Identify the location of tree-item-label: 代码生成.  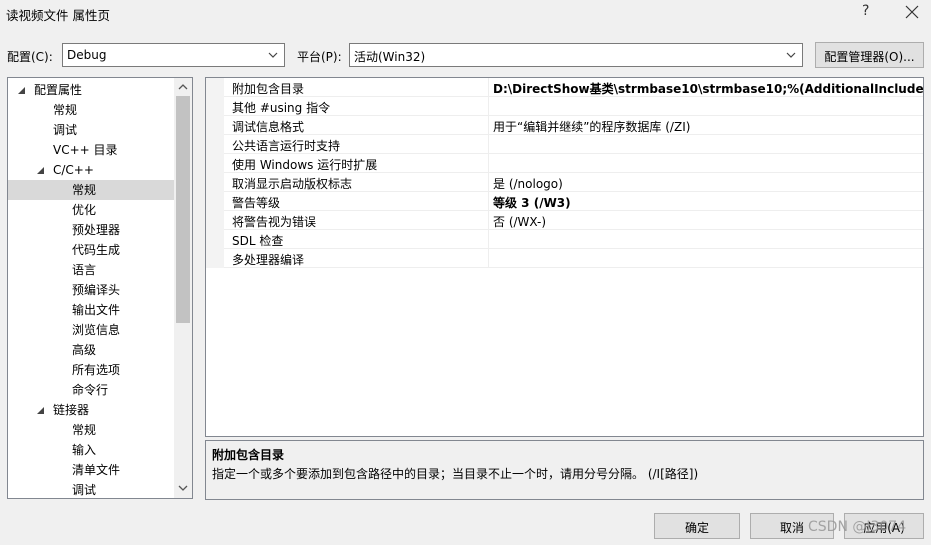
(96, 250).